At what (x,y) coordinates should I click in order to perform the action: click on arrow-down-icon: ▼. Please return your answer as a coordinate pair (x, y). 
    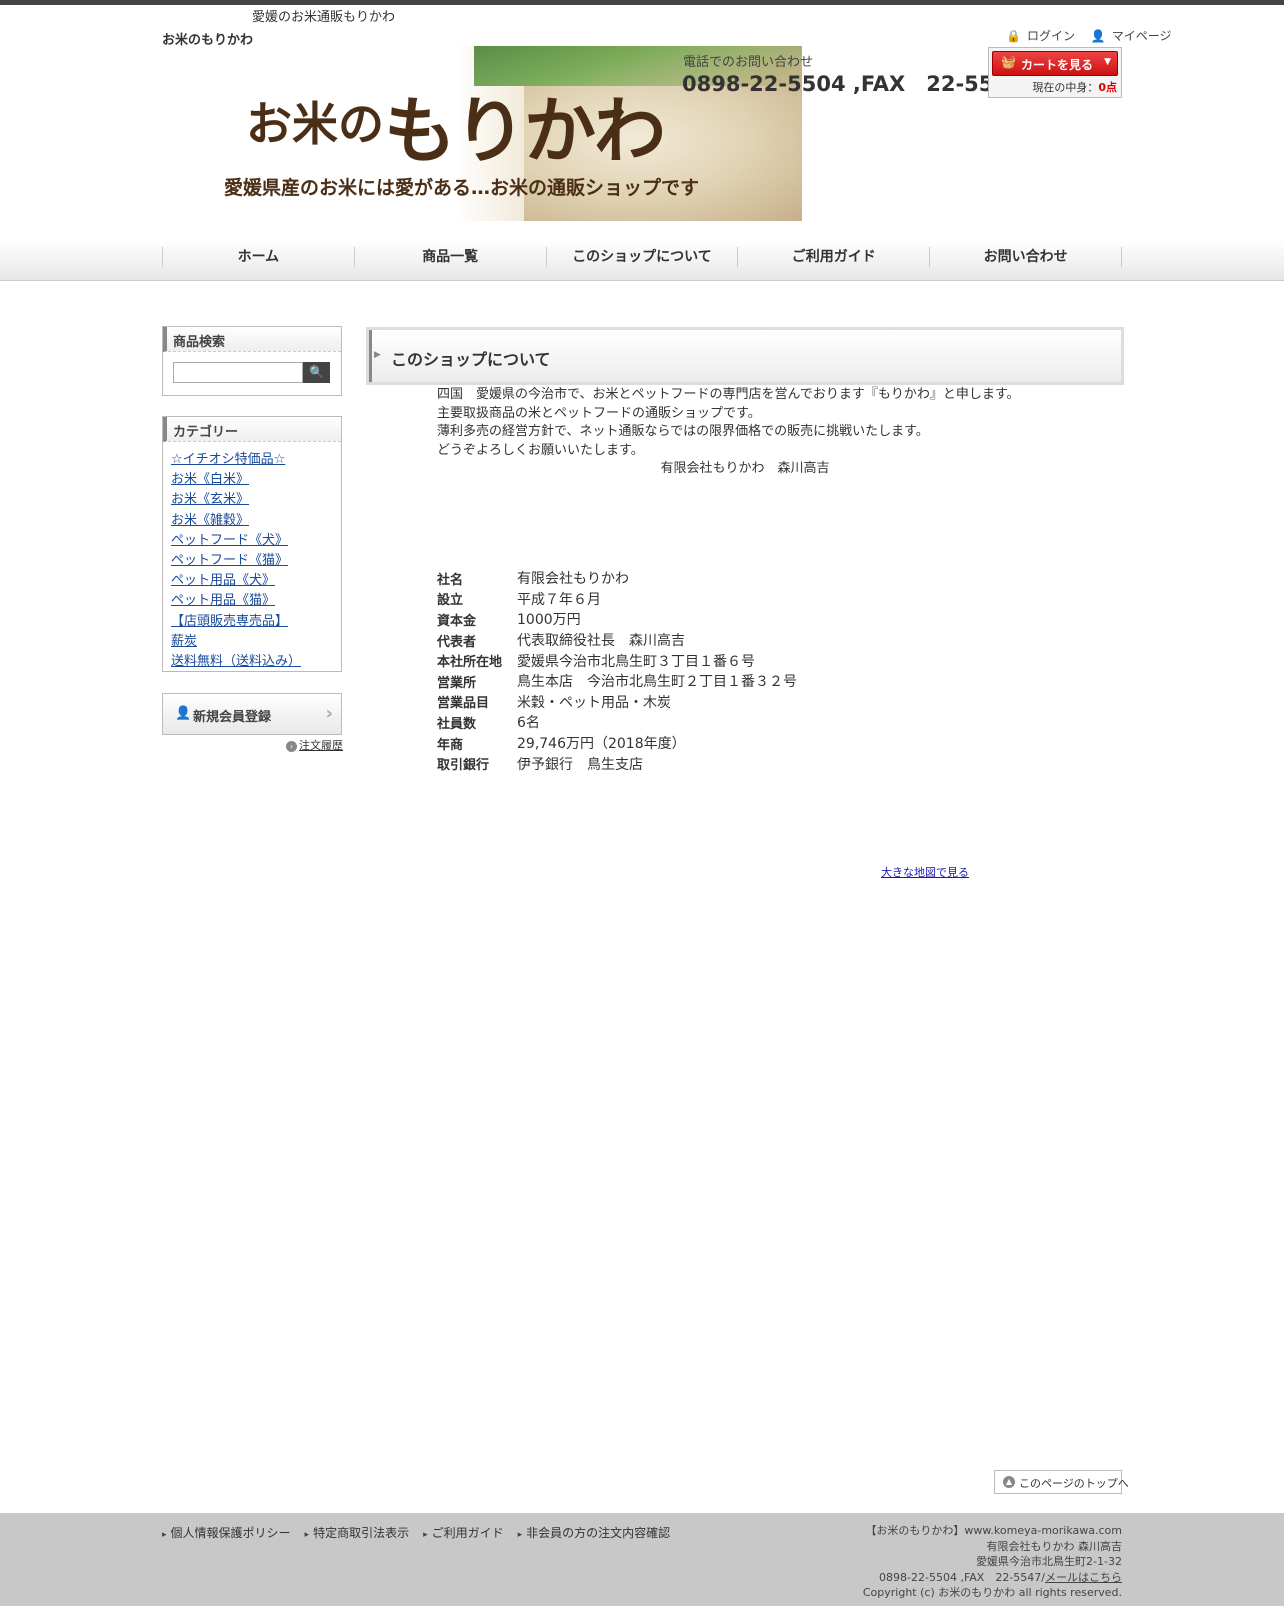
    Looking at the image, I should click on (1107, 62).